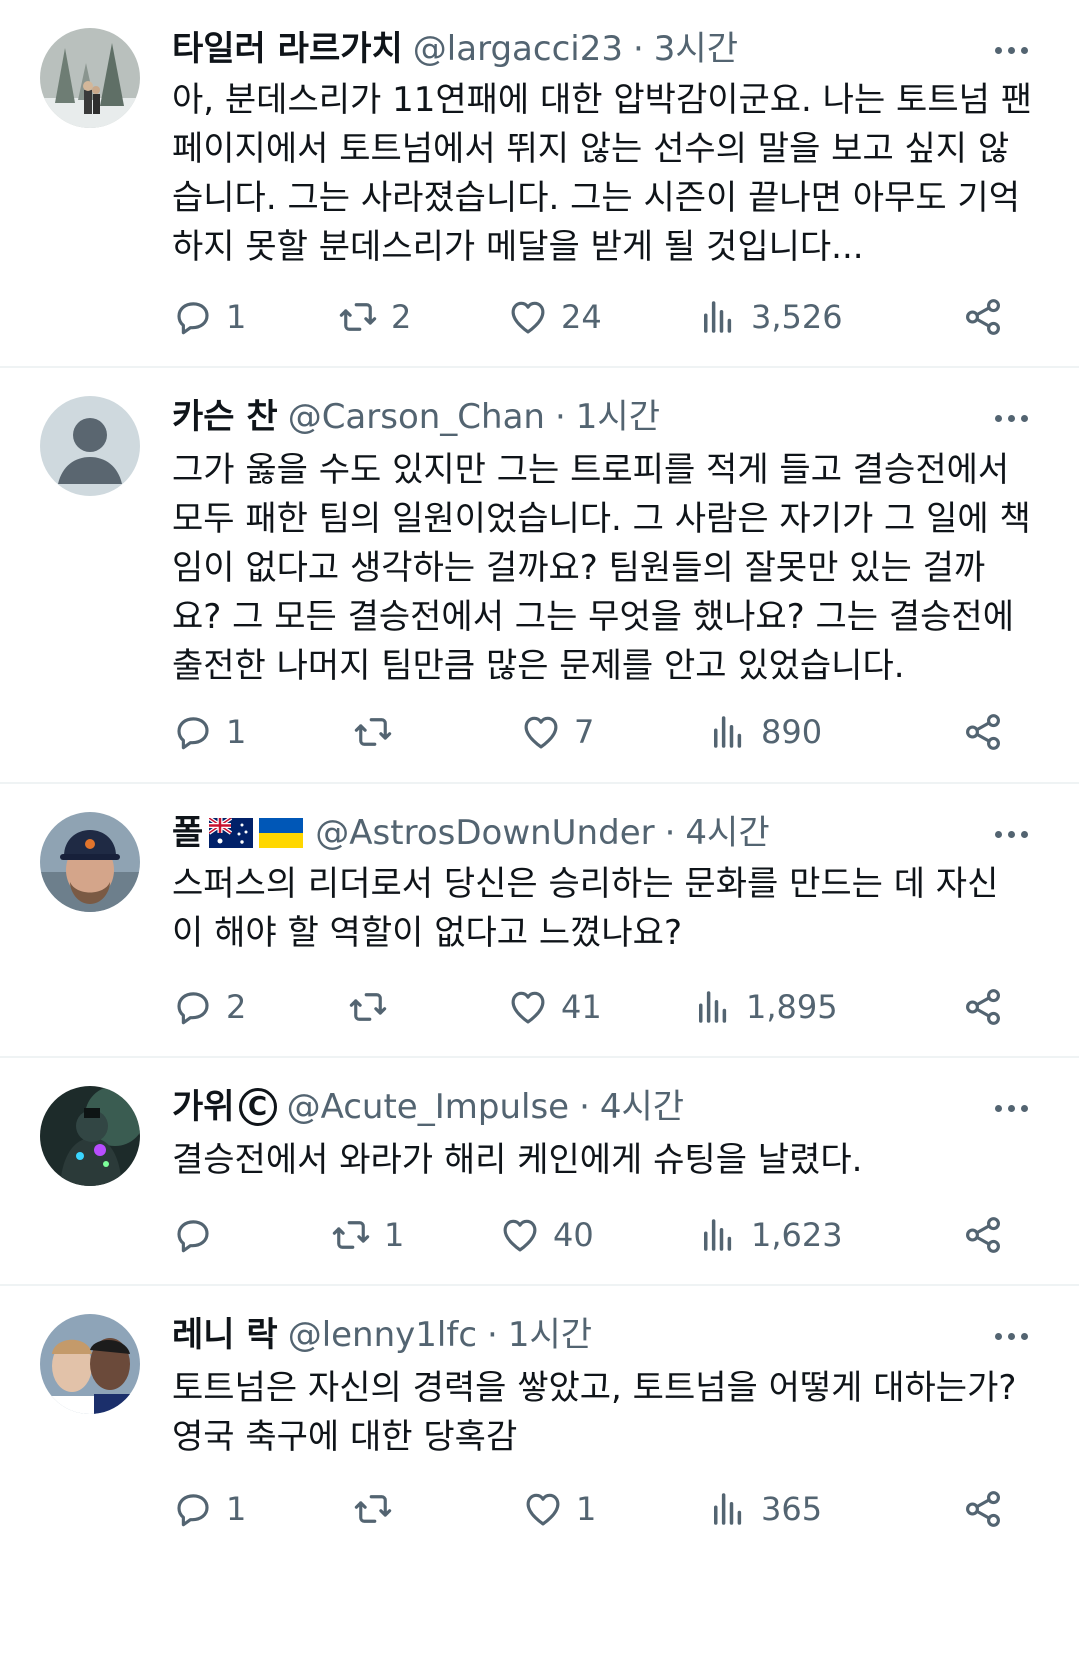 The width and height of the screenshot is (1079, 1675). What do you see at coordinates (187, 833) in the screenshot?
I see `display-name: 폴` at bounding box center [187, 833].